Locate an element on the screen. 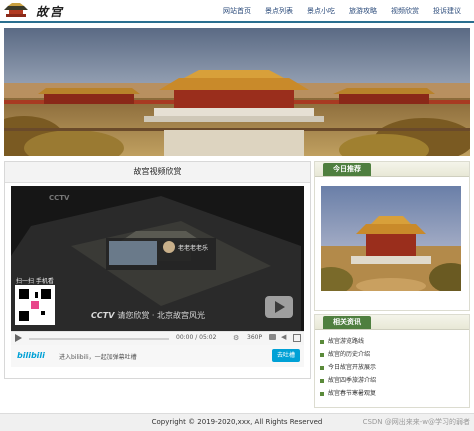 The image size is (474, 431). related-link-text: 故宫游览路线 is located at coordinates (346, 341).